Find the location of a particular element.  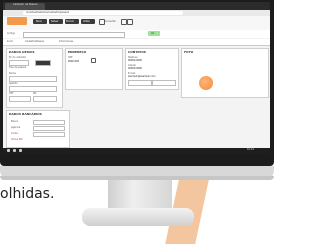

cpf-field is located at coordinates (20, 99).